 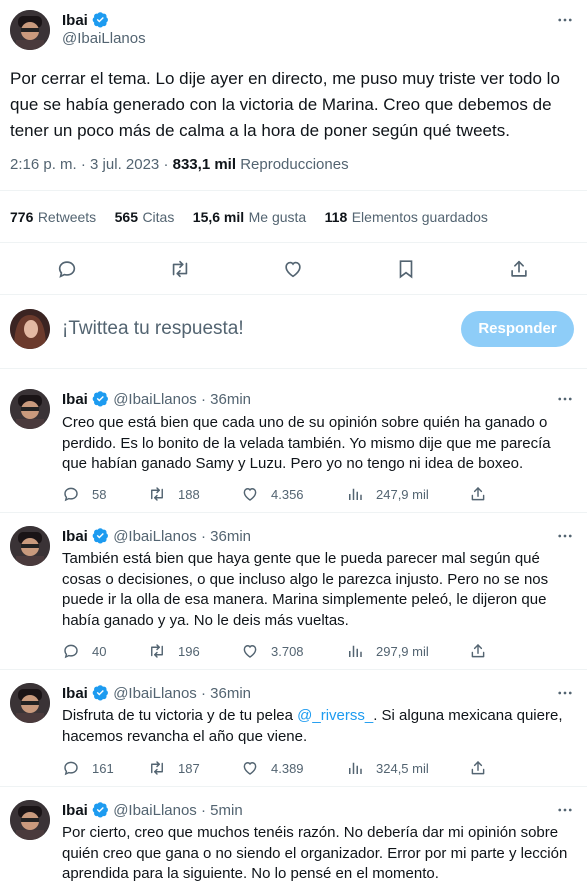 What do you see at coordinates (204, 164) in the screenshot?
I see `views-count: 833,1 mil` at bounding box center [204, 164].